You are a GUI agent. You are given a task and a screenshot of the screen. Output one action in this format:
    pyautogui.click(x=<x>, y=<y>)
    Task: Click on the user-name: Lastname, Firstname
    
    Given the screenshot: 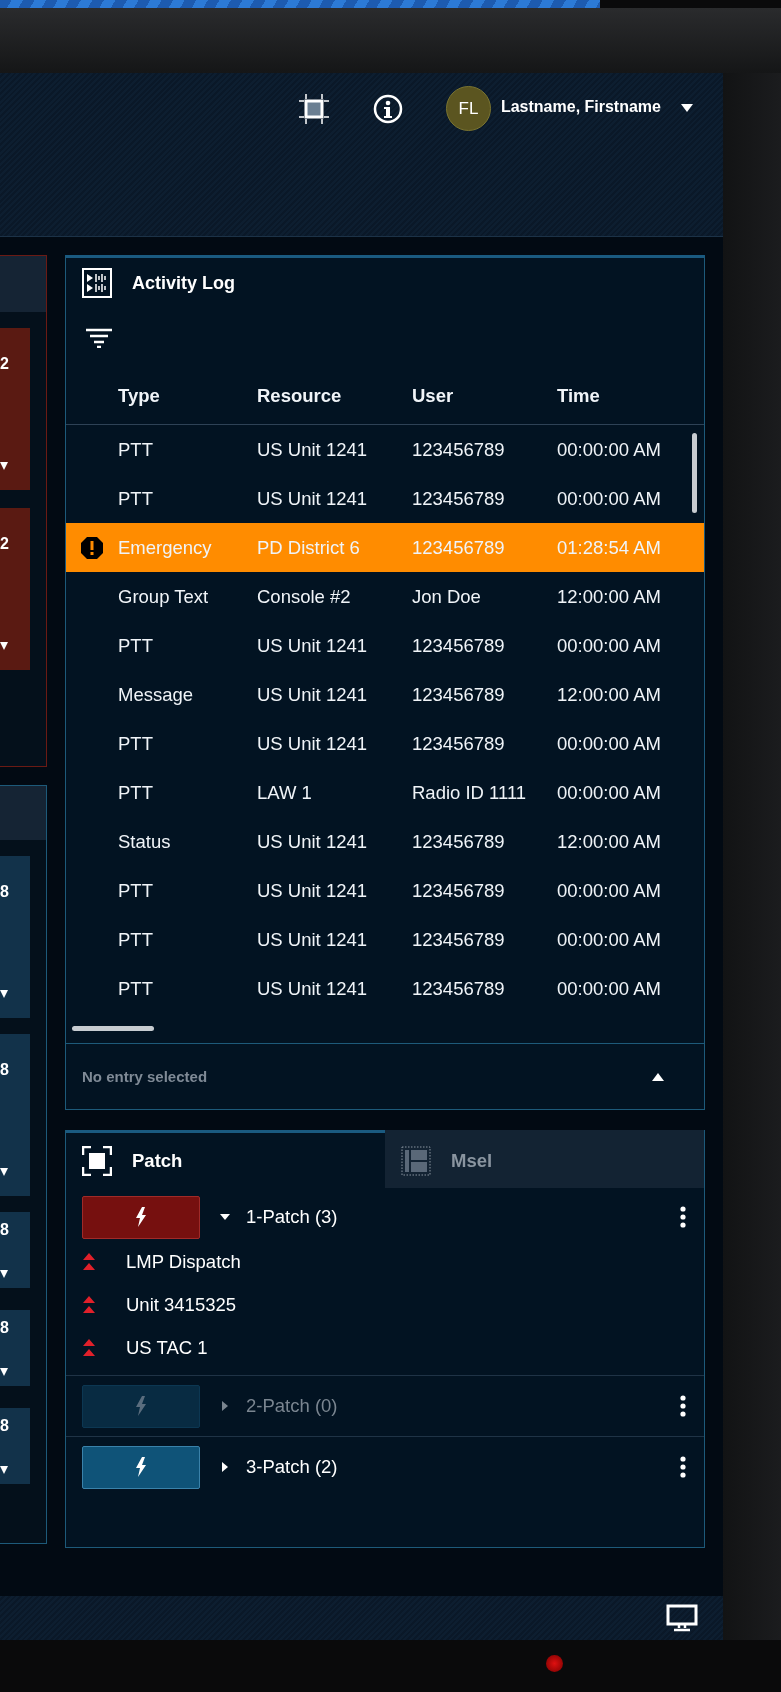 What is the action you would take?
    pyautogui.click(x=580, y=107)
    